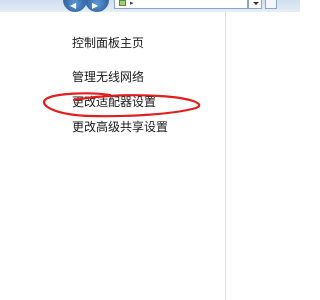 The height and width of the screenshot is (300, 320). What do you see at coordinates (108, 77) in the screenshot?
I see `sidebar-item-manage-wireless-networks: 管理无线网络` at bounding box center [108, 77].